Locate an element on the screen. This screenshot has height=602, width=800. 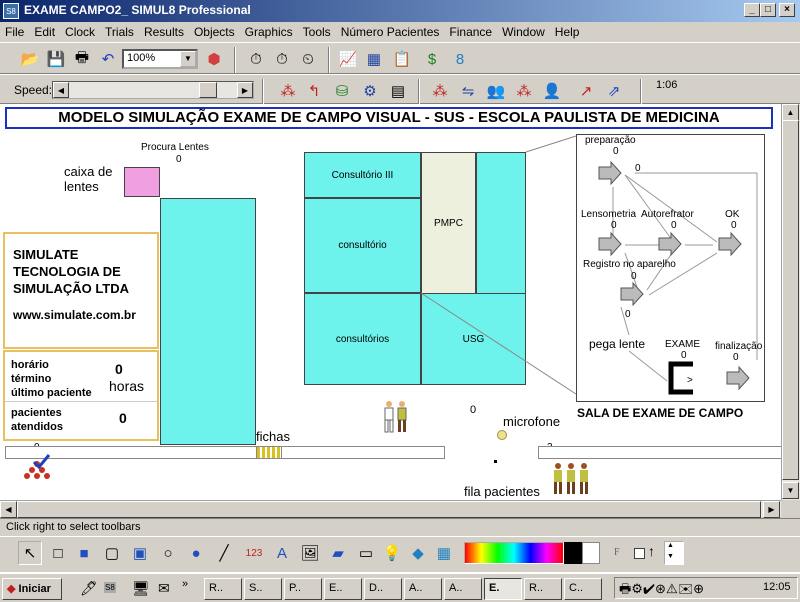
horizontal-scroll-thumb is located at coordinates (389, 509).